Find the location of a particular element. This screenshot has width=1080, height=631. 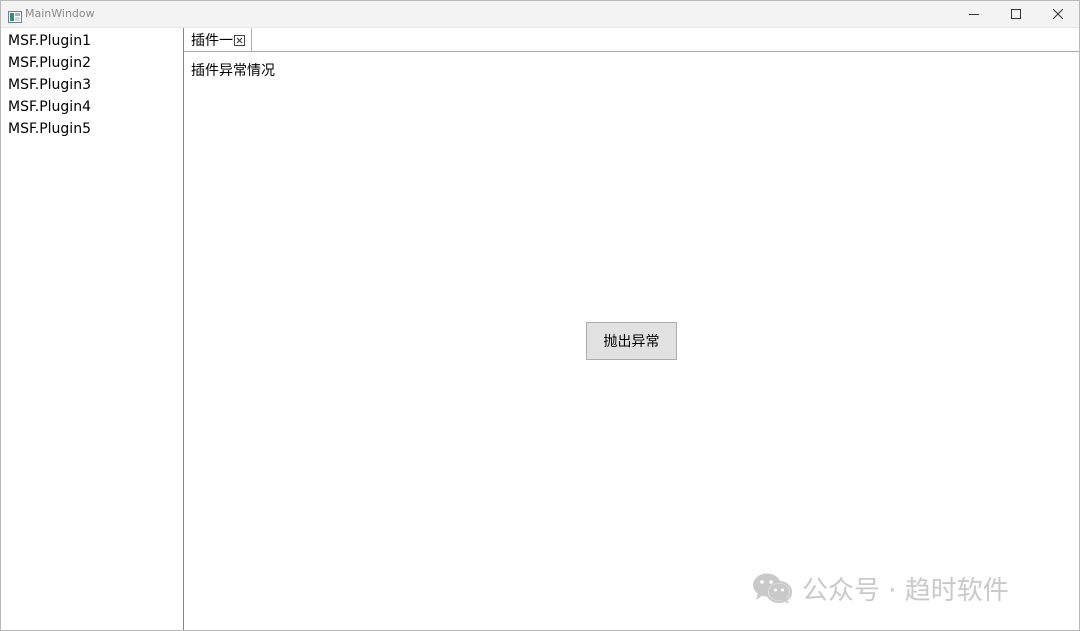

maximize-button is located at coordinates (1016, 14).